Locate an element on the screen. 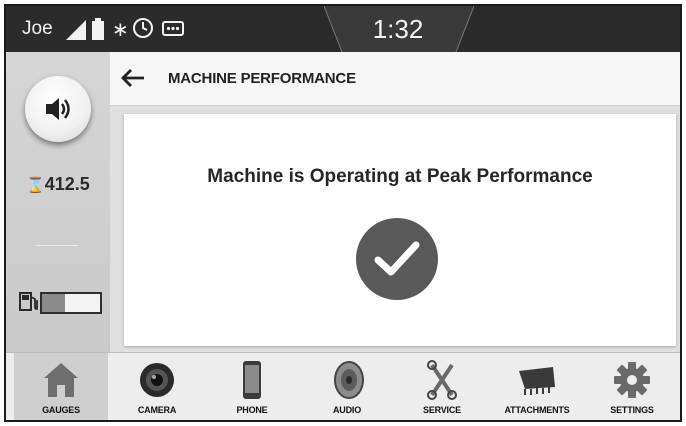 The height and width of the screenshot is (426, 686). nav-camera: CAMERA is located at coordinates (157, 386).